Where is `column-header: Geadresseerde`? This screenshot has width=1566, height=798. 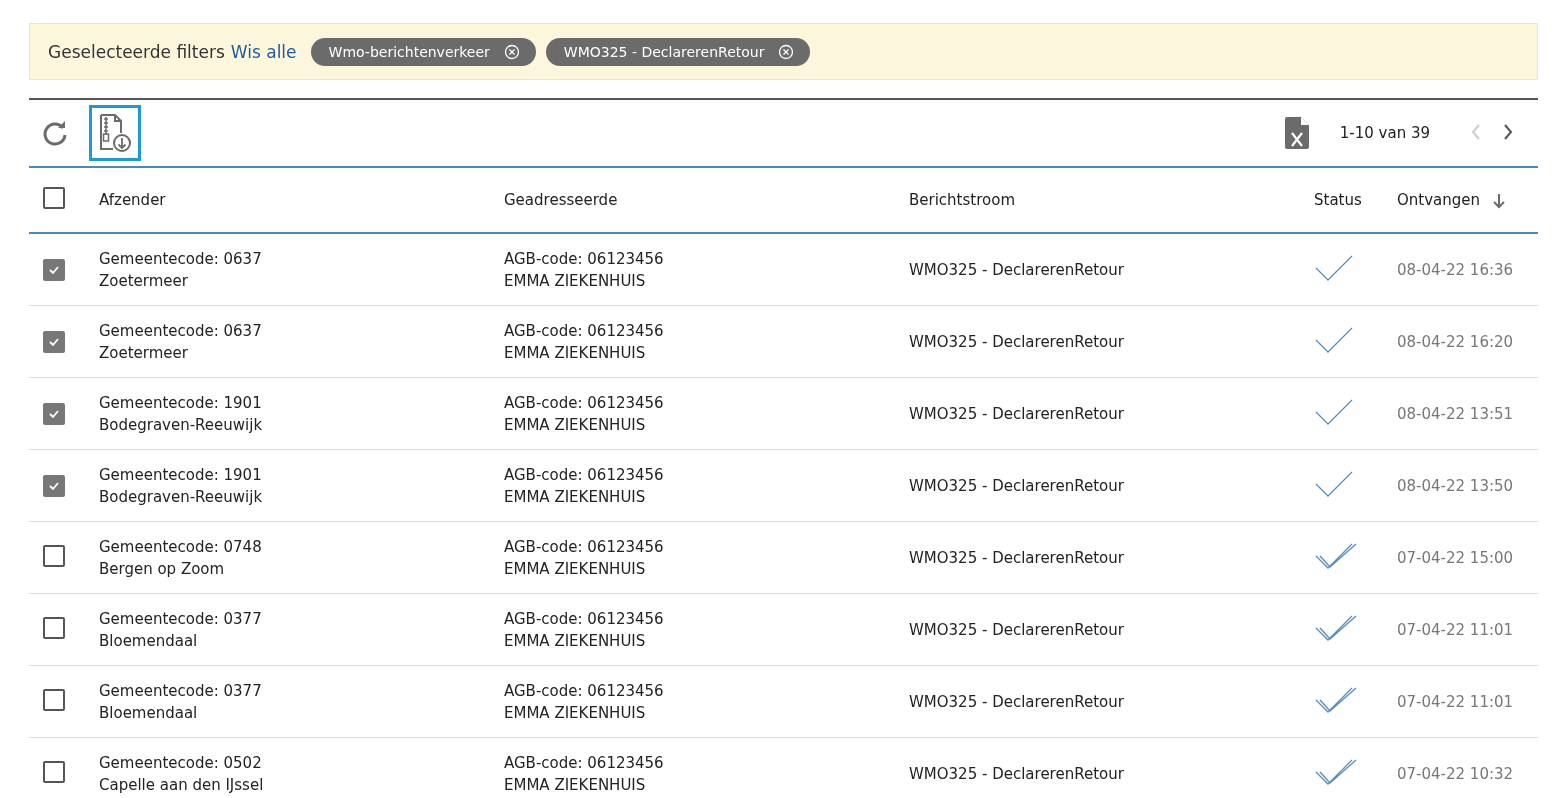 column-header: Geadresseerde is located at coordinates (561, 200).